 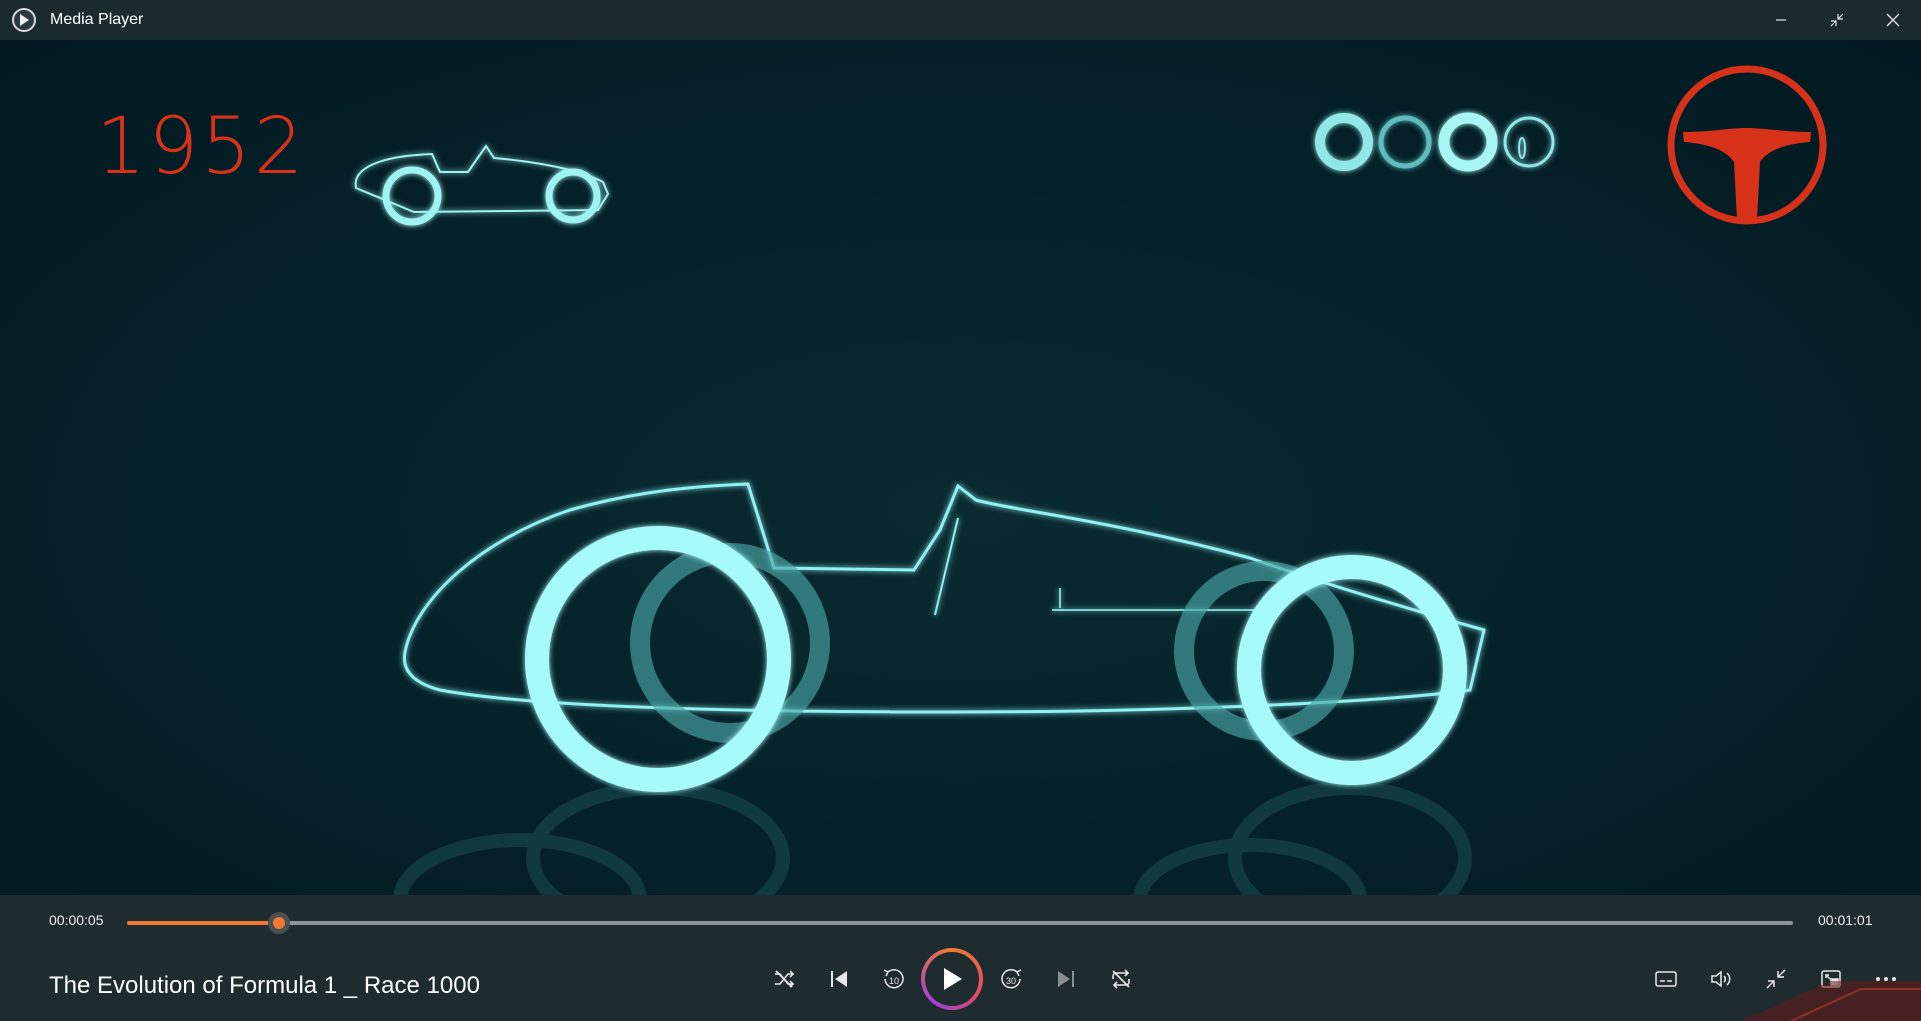 I want to click on repeat-off-icon, so click(x=1120, y=979).